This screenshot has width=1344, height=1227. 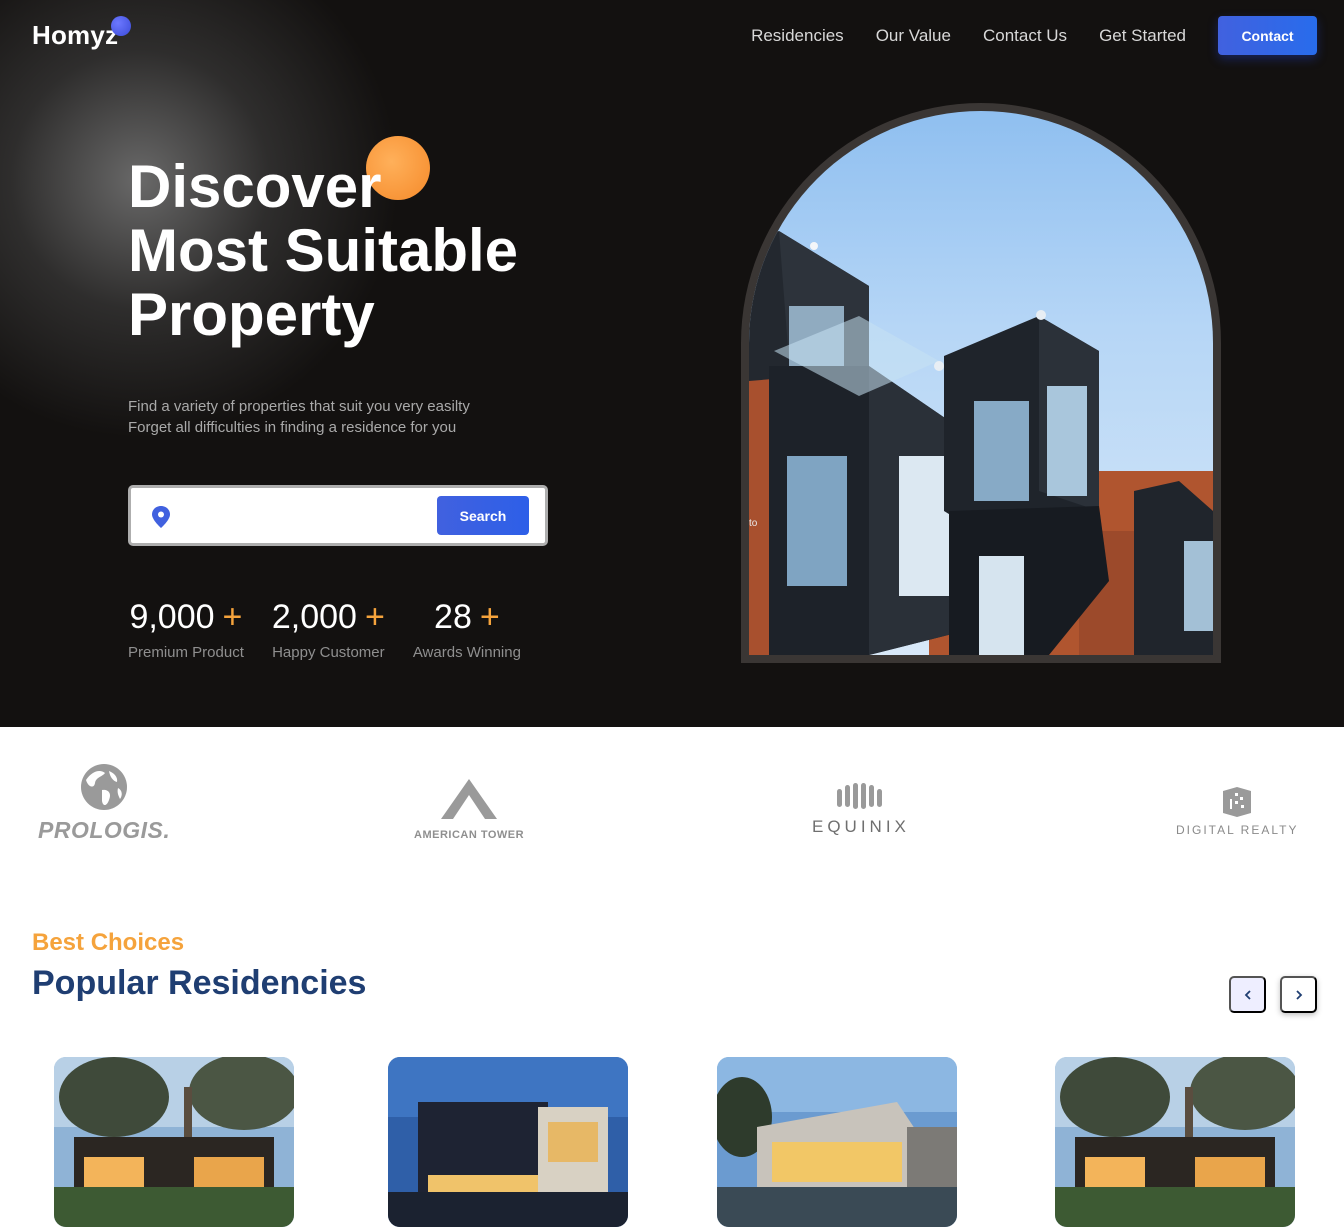 What do you see at coordinates (199, 983) in the screenshot?
I see `section-title: Popular Residencies` at bounding box center [199, 983].